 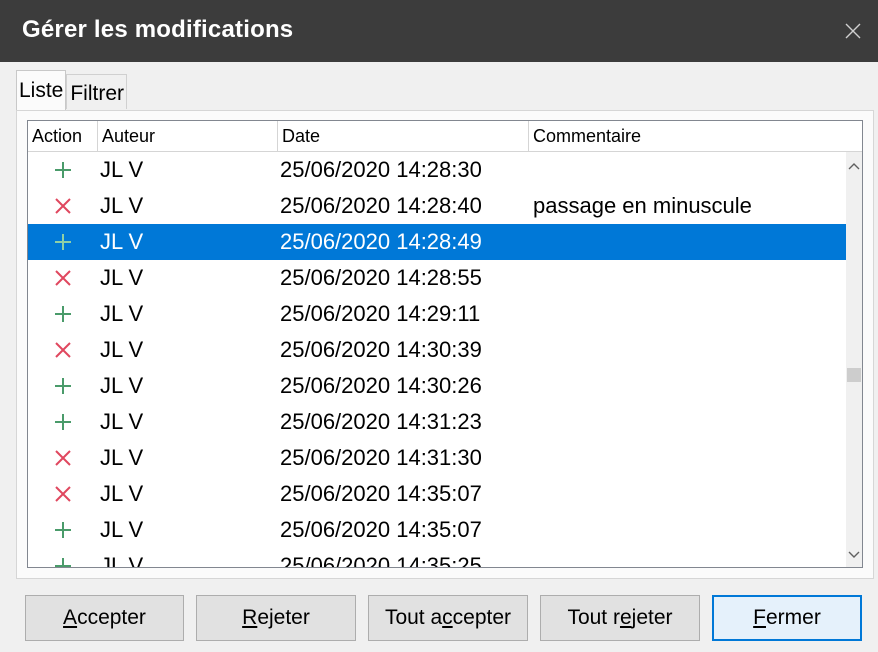 I want to click on table-row: JL V 25/06/2020 14:35:25, so click(x=437, y=558).